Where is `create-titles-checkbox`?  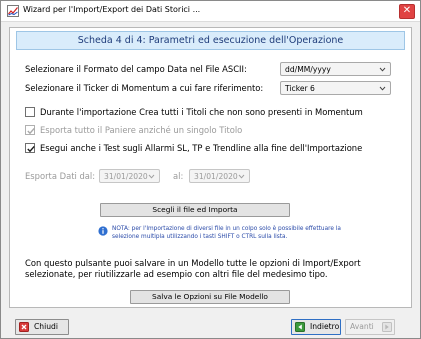 create-titles-checkbox is located at coordinates (30, 112).